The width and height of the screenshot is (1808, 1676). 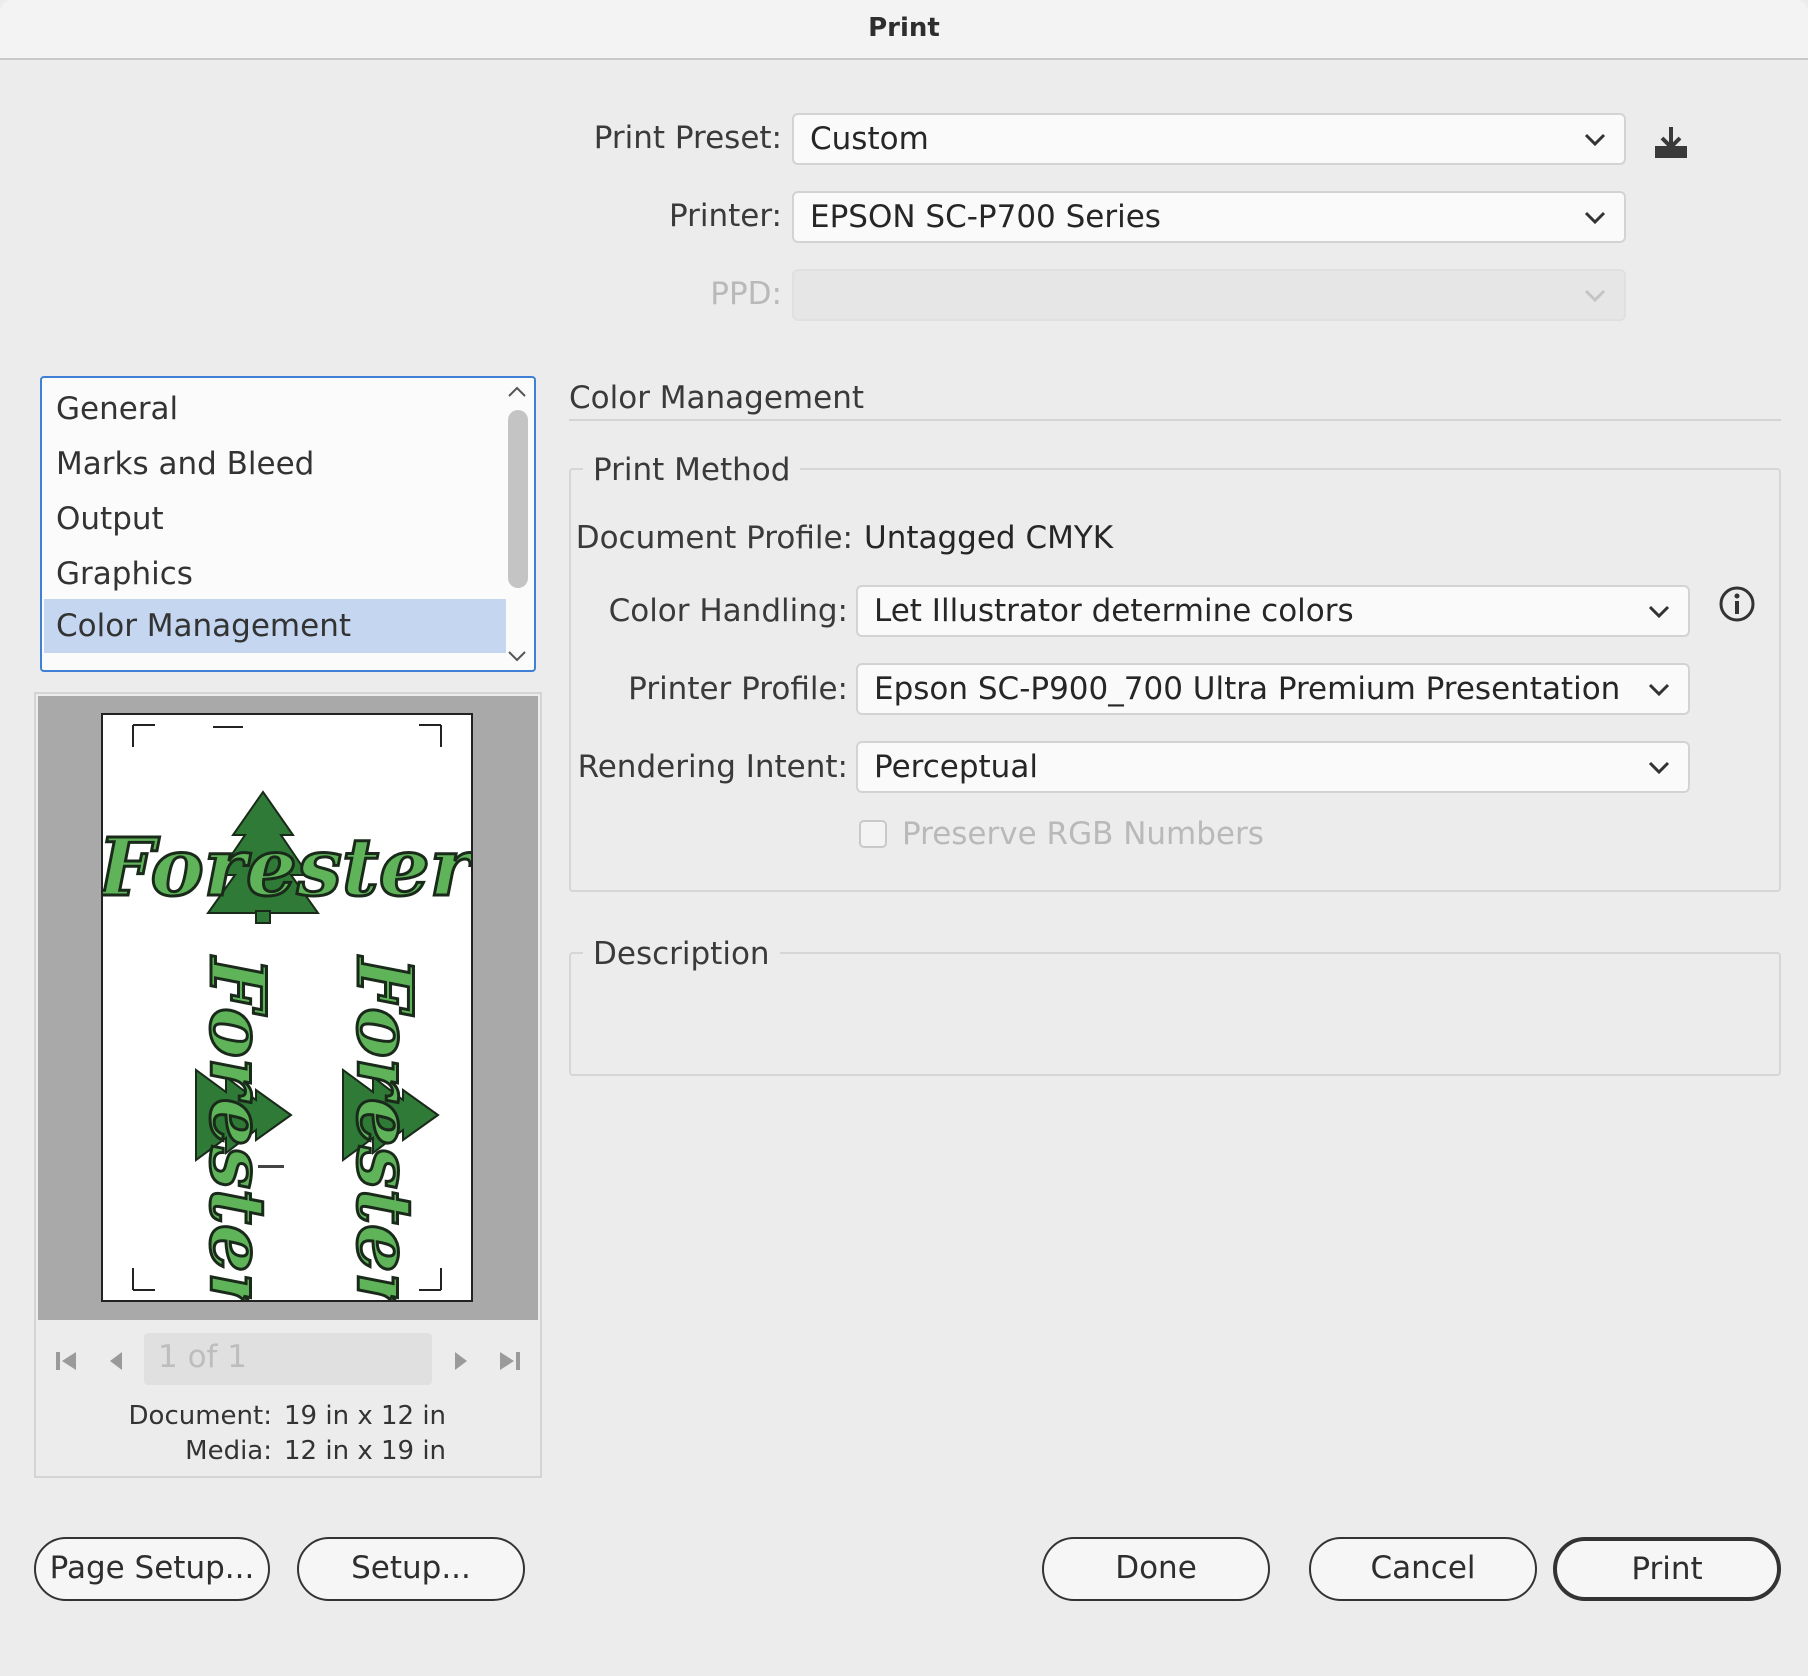 What do you see at coordinates (200, 1416) in the screenshot?
I see `document-size-label: Document:` at bounding box center [200, 1416].